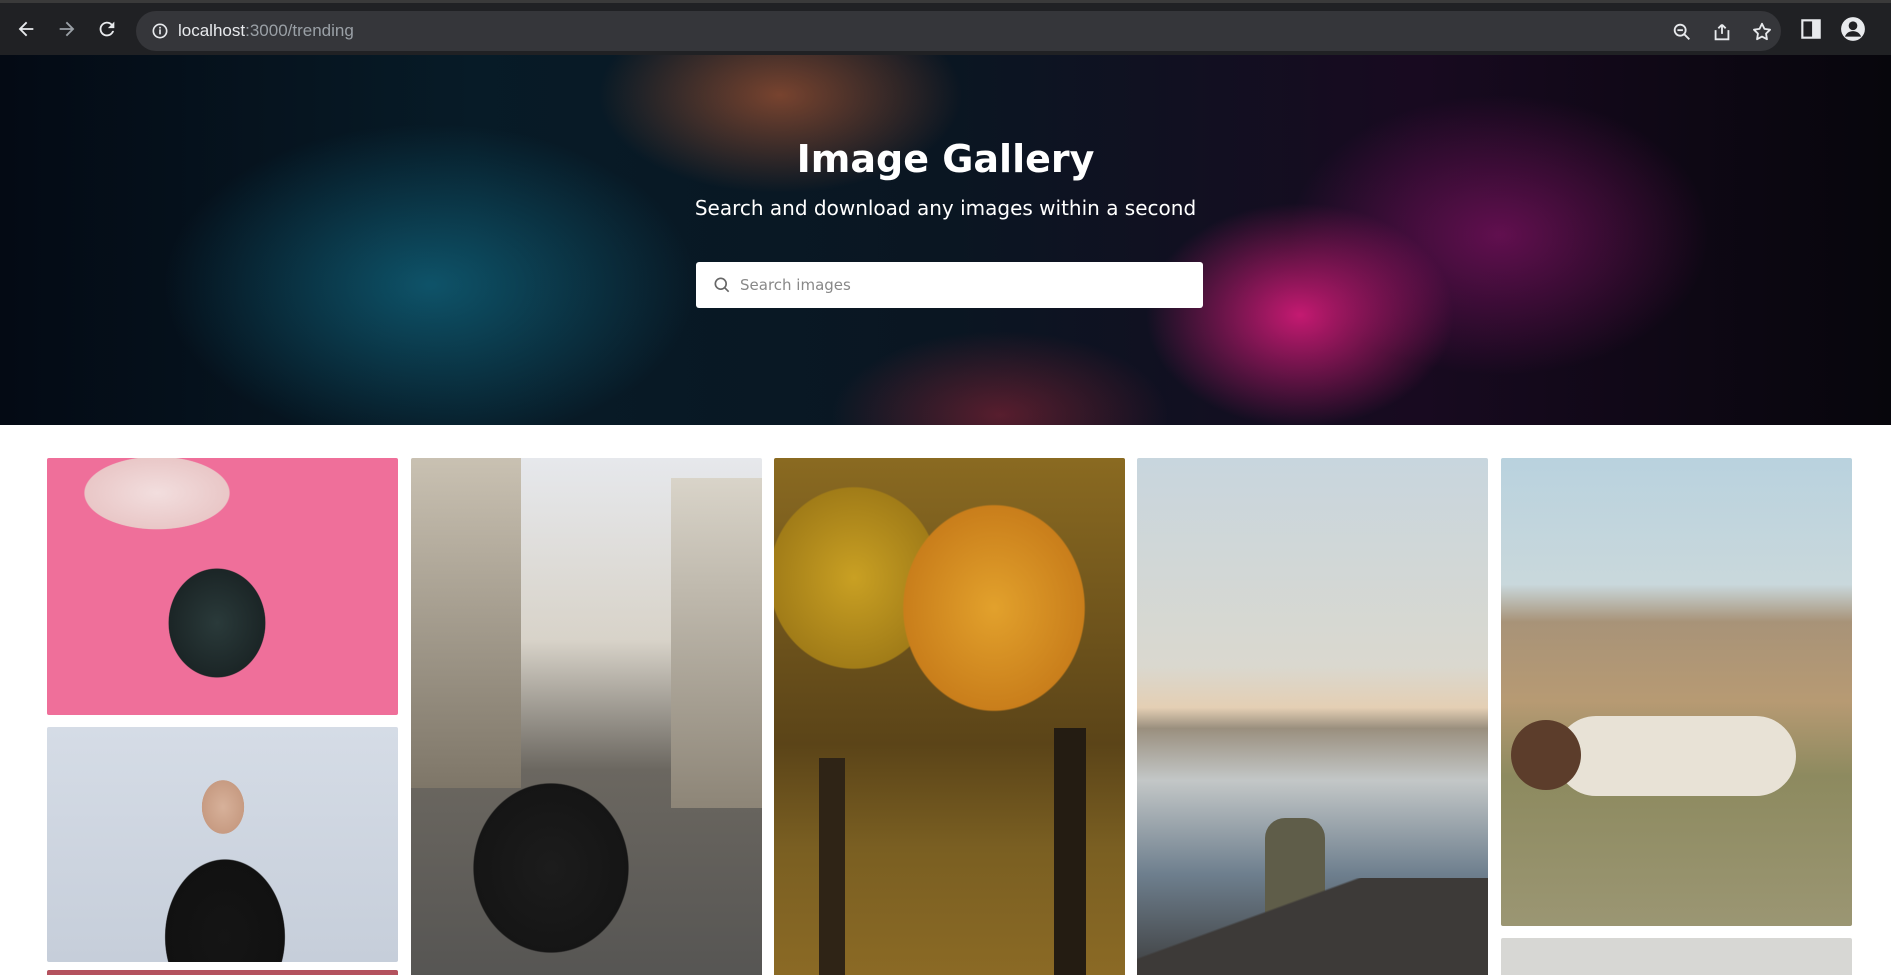 The height and width of the screenshot is (975, 1891). I want to click on star-icon, so click(1762, 31).